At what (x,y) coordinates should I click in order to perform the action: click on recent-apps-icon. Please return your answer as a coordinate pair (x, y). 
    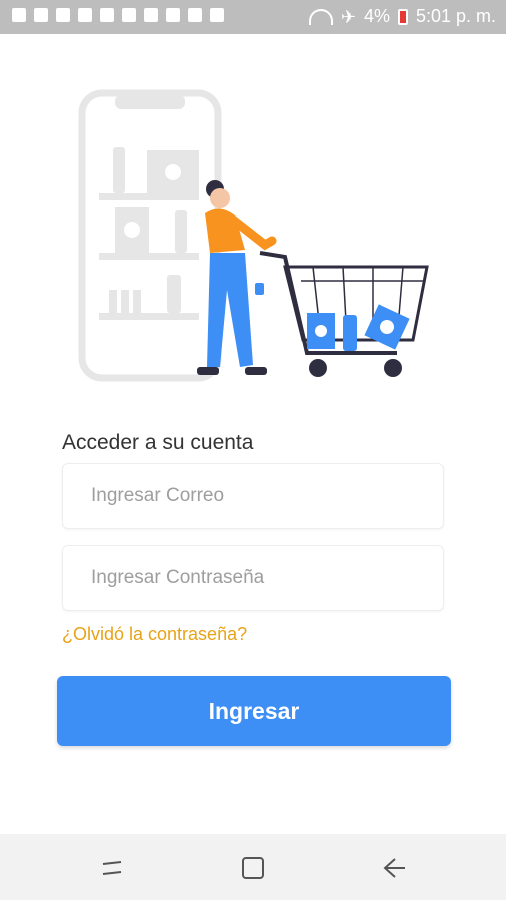
    Looking at the image, I should click on (112, 868).